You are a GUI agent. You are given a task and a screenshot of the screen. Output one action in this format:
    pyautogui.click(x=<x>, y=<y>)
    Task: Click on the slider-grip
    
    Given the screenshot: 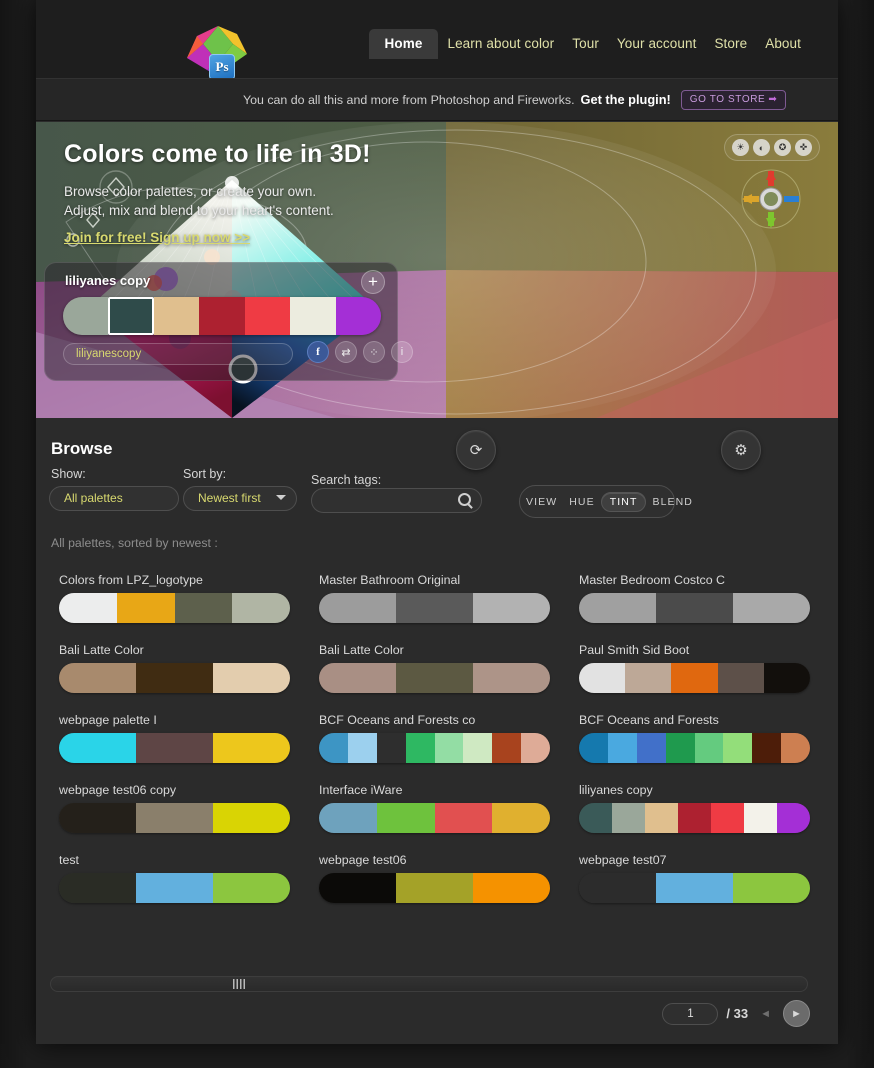 What is the action you would take?
    pyautogui.click(x=239, y=984)
    